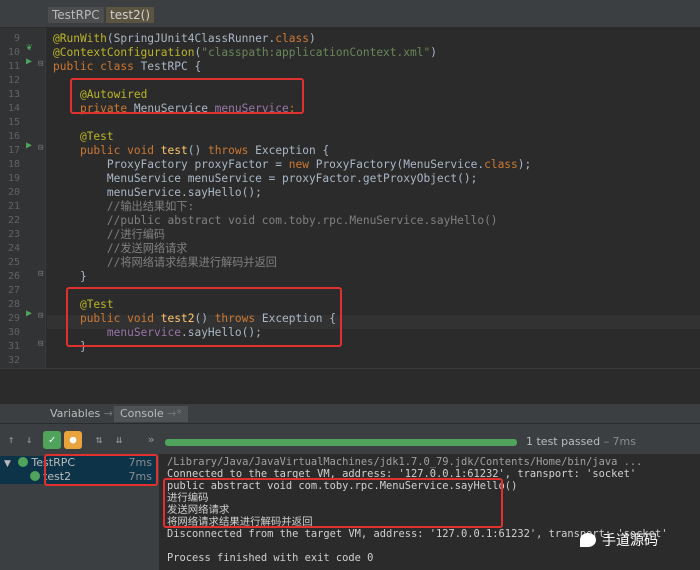 The image size is (700, 570). I want to click on code-token: ProxyFactory(MenuService., so click(400, 164).